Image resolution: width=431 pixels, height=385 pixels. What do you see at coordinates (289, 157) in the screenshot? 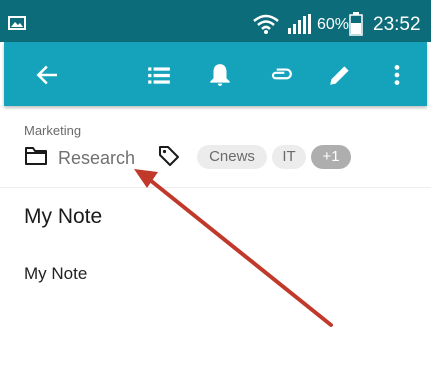
I see `tag-chip: IT` at bounding box center [289, 157].